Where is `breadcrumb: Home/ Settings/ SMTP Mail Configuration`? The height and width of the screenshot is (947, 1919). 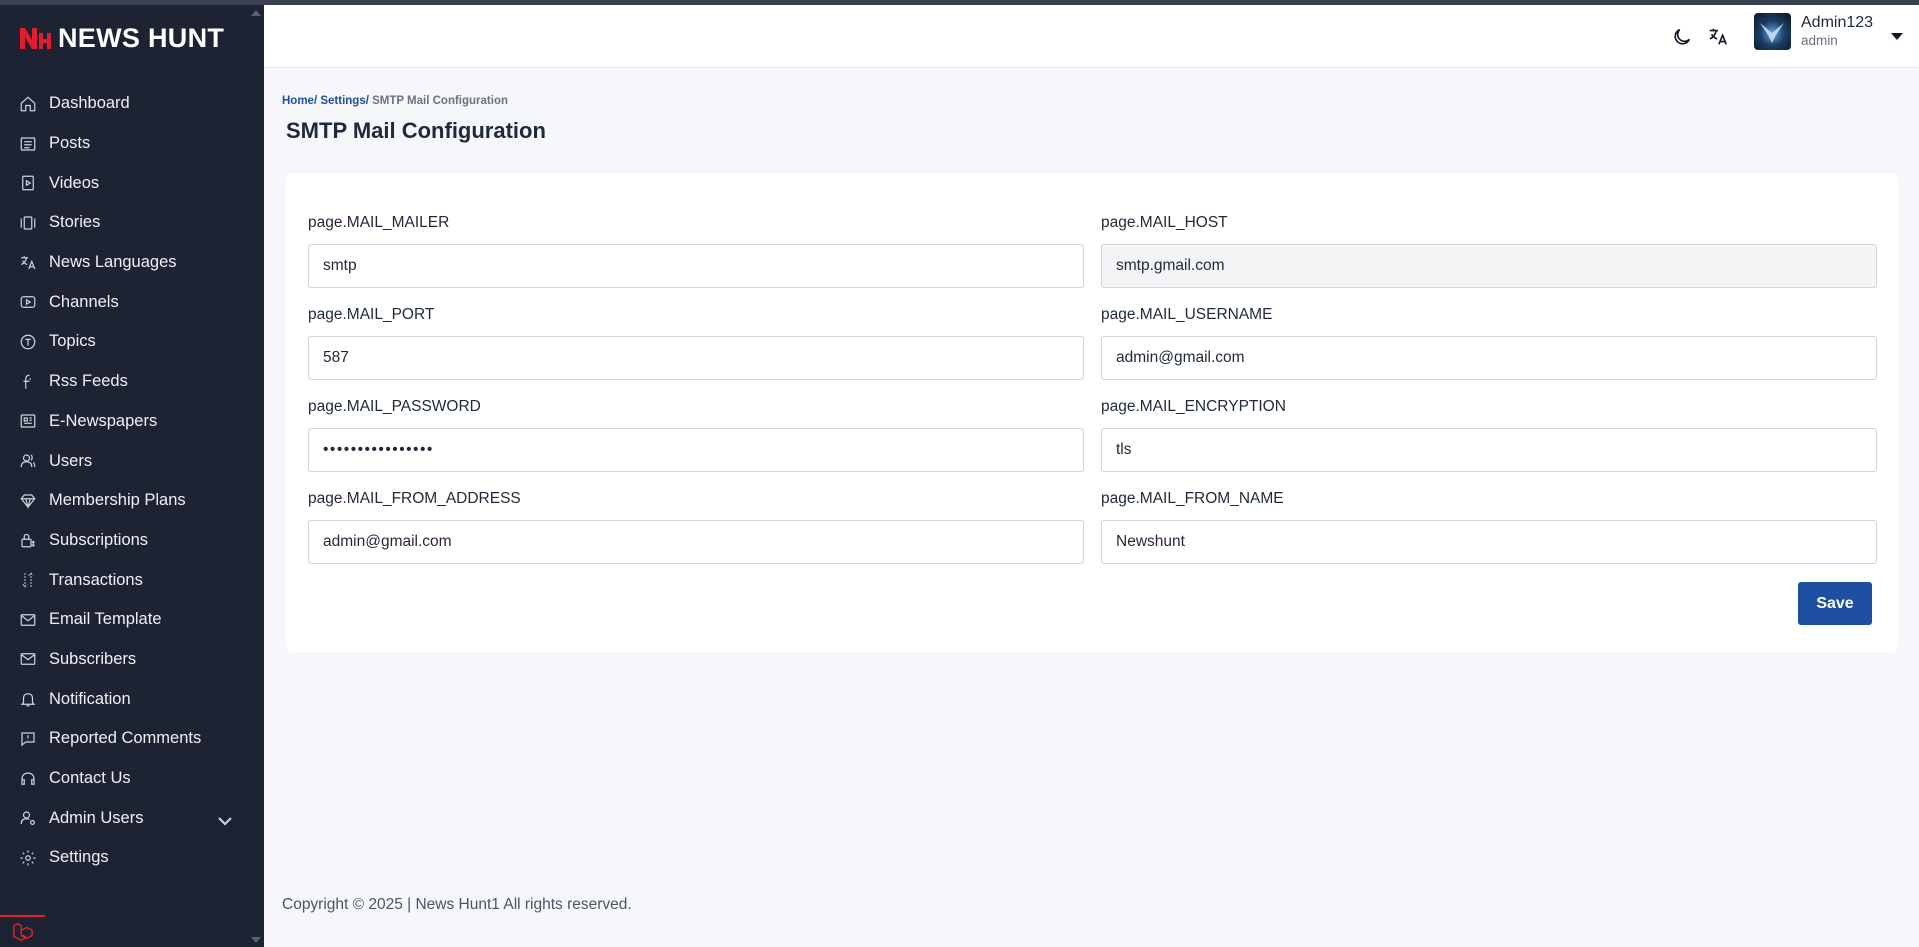 breadcrumb: Home/ Settings/ SMTP Mail Configuration is located at coordinates (395, 101).